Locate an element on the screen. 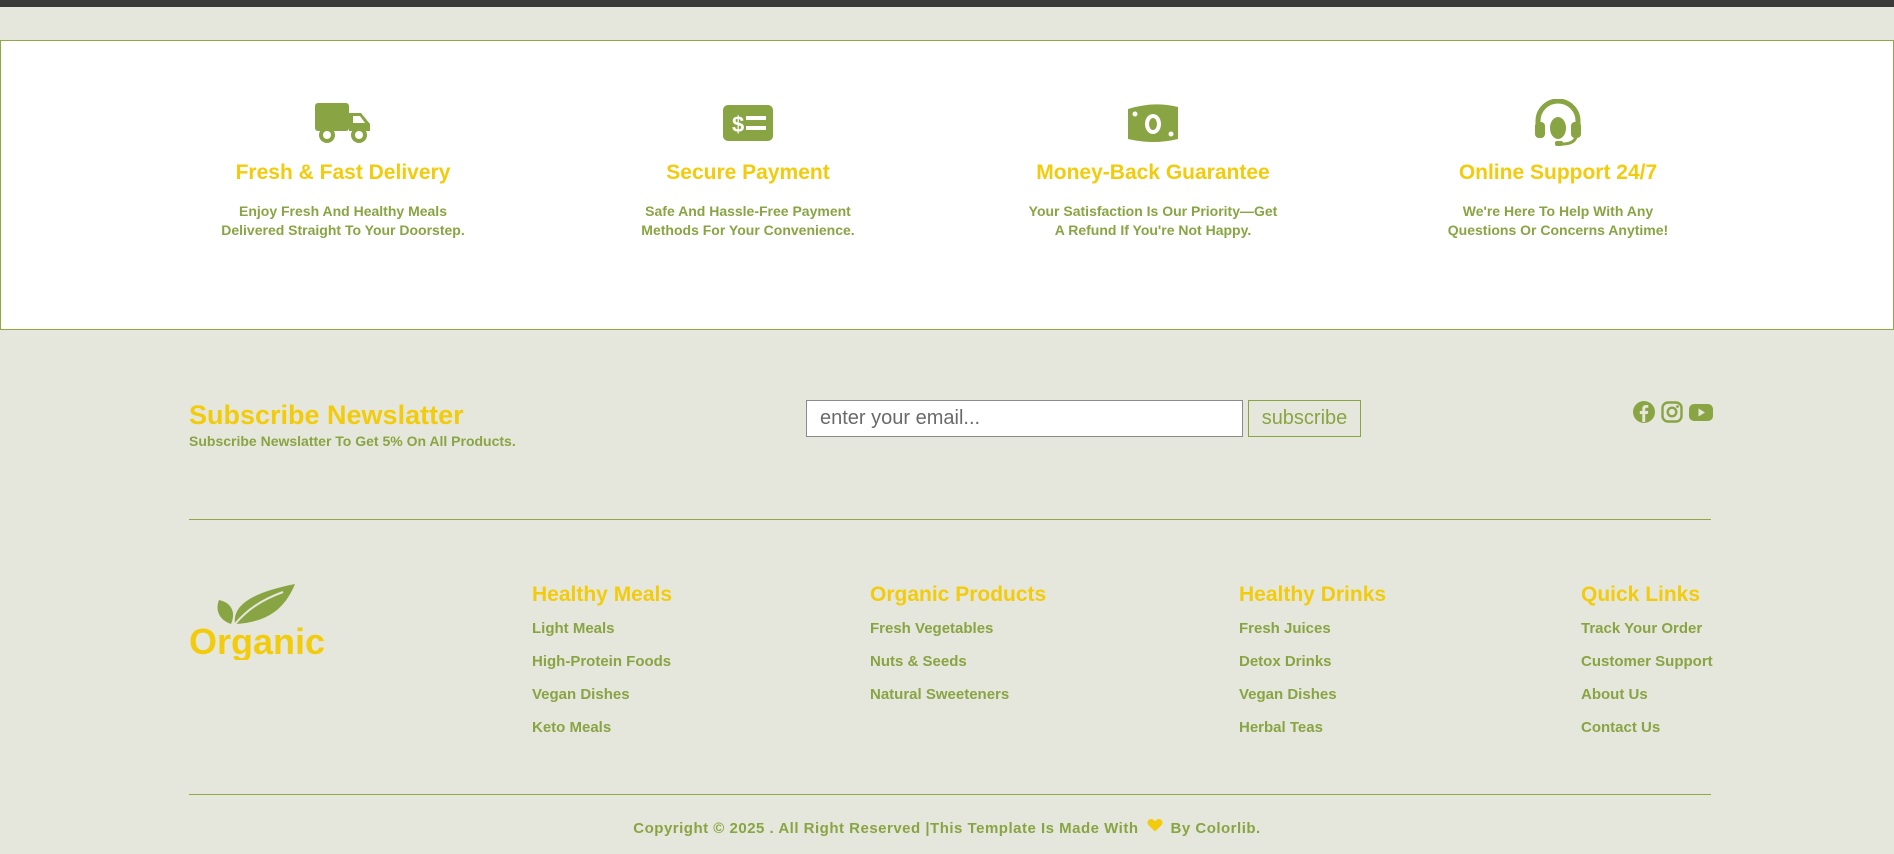 The width and height of the screenshot is (1894, 854). footer-link: Herbal Teas is located at coordinates (1312, 734).